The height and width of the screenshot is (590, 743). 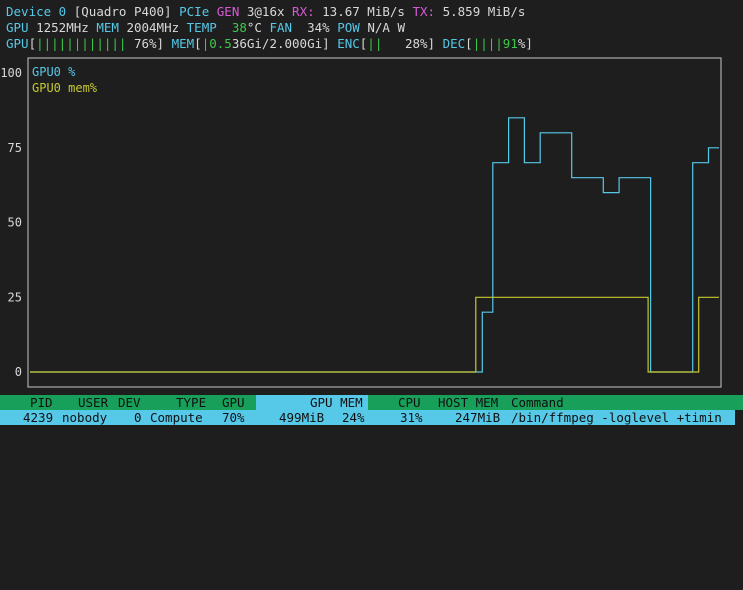 What do you see at coordinates (233, 402) in the screenshot?
I see `col-gpu: GPU` at bounding box center [233, 402].